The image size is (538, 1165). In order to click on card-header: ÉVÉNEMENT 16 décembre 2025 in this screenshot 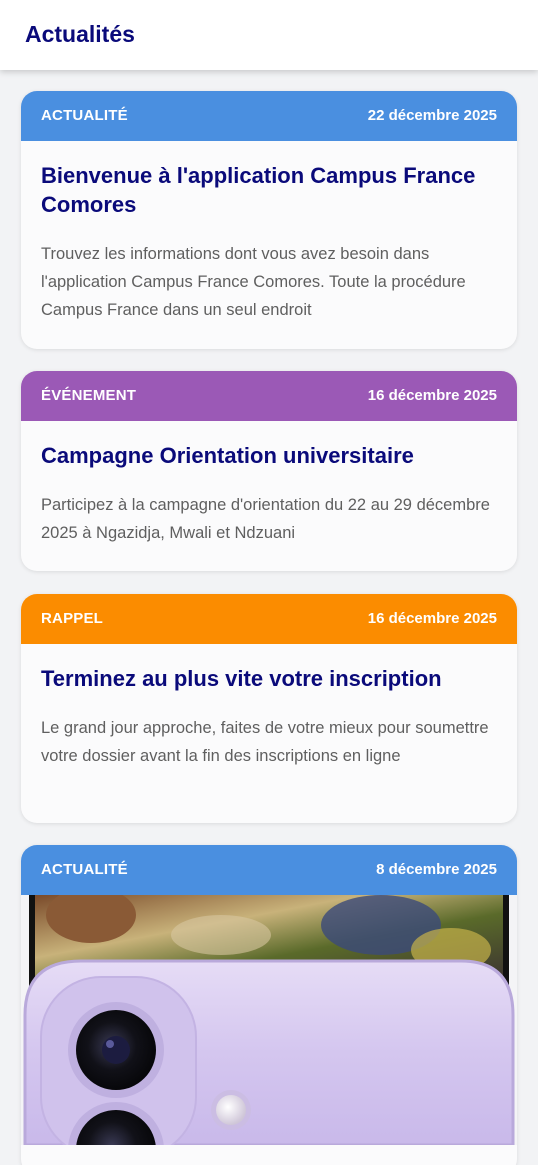, I will do `click(269, 396)`.